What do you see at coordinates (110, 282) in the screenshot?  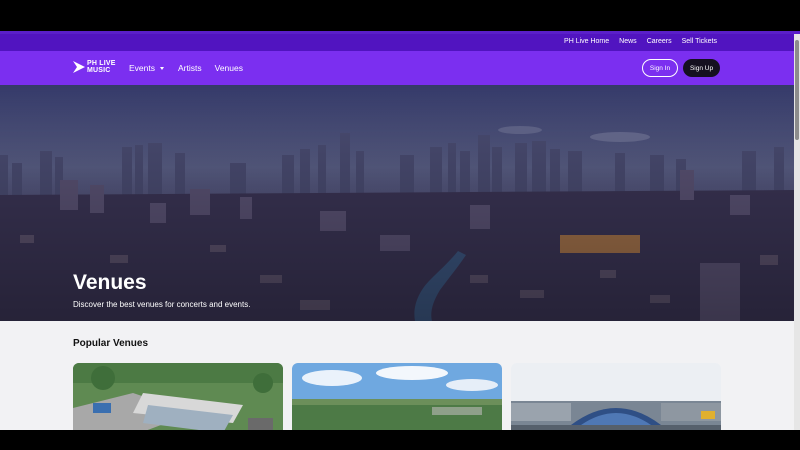 I see `page-title: Venues` at bounding box center [110, 282].